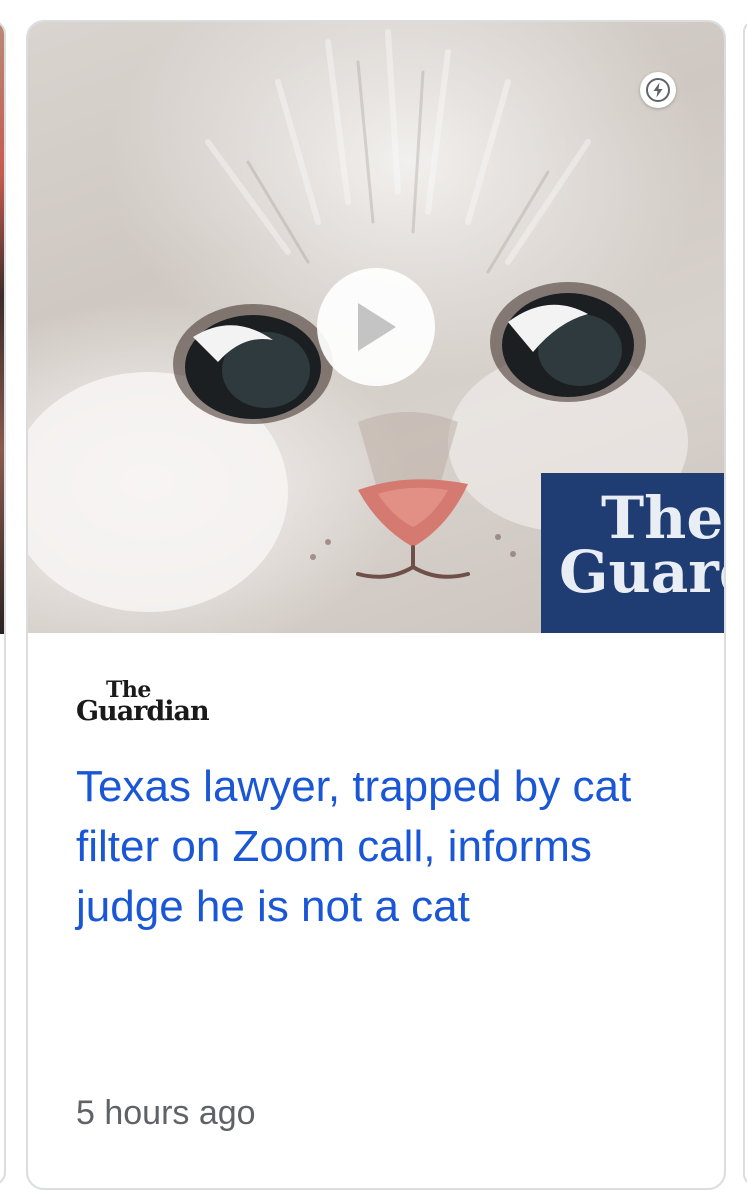 Image resolution: width=747 pixels, height=1202 pixels. I want to click on lightning-icon, so click(658, 90).